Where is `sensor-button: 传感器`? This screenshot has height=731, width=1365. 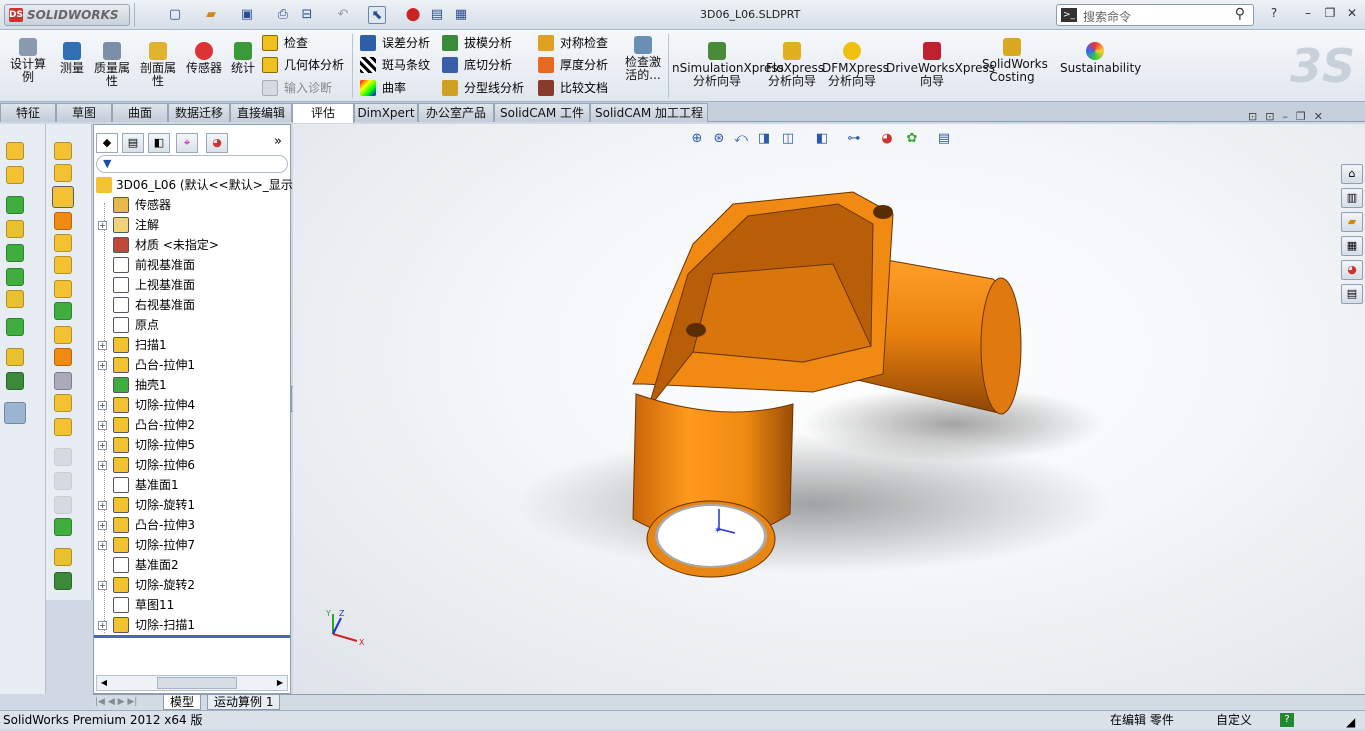
sensor-button: 传感器 is located at coordinates (204, 58).